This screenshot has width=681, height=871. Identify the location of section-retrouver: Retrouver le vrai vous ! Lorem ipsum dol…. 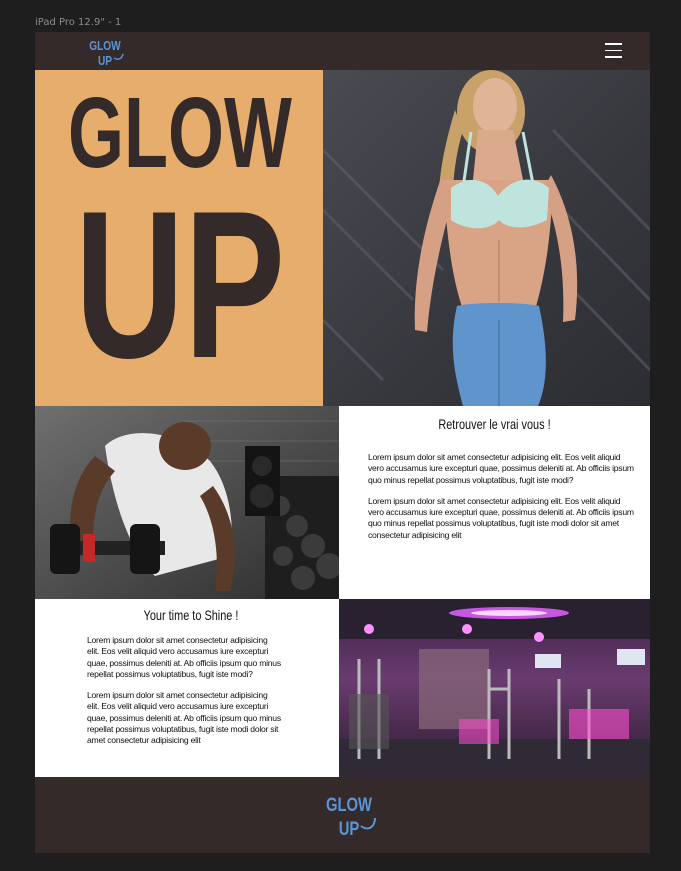
(494, 502).